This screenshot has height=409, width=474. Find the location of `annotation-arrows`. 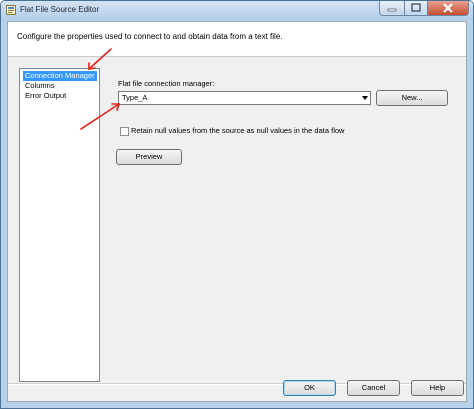

annotation-arrows is located at coordinates (100, 89).